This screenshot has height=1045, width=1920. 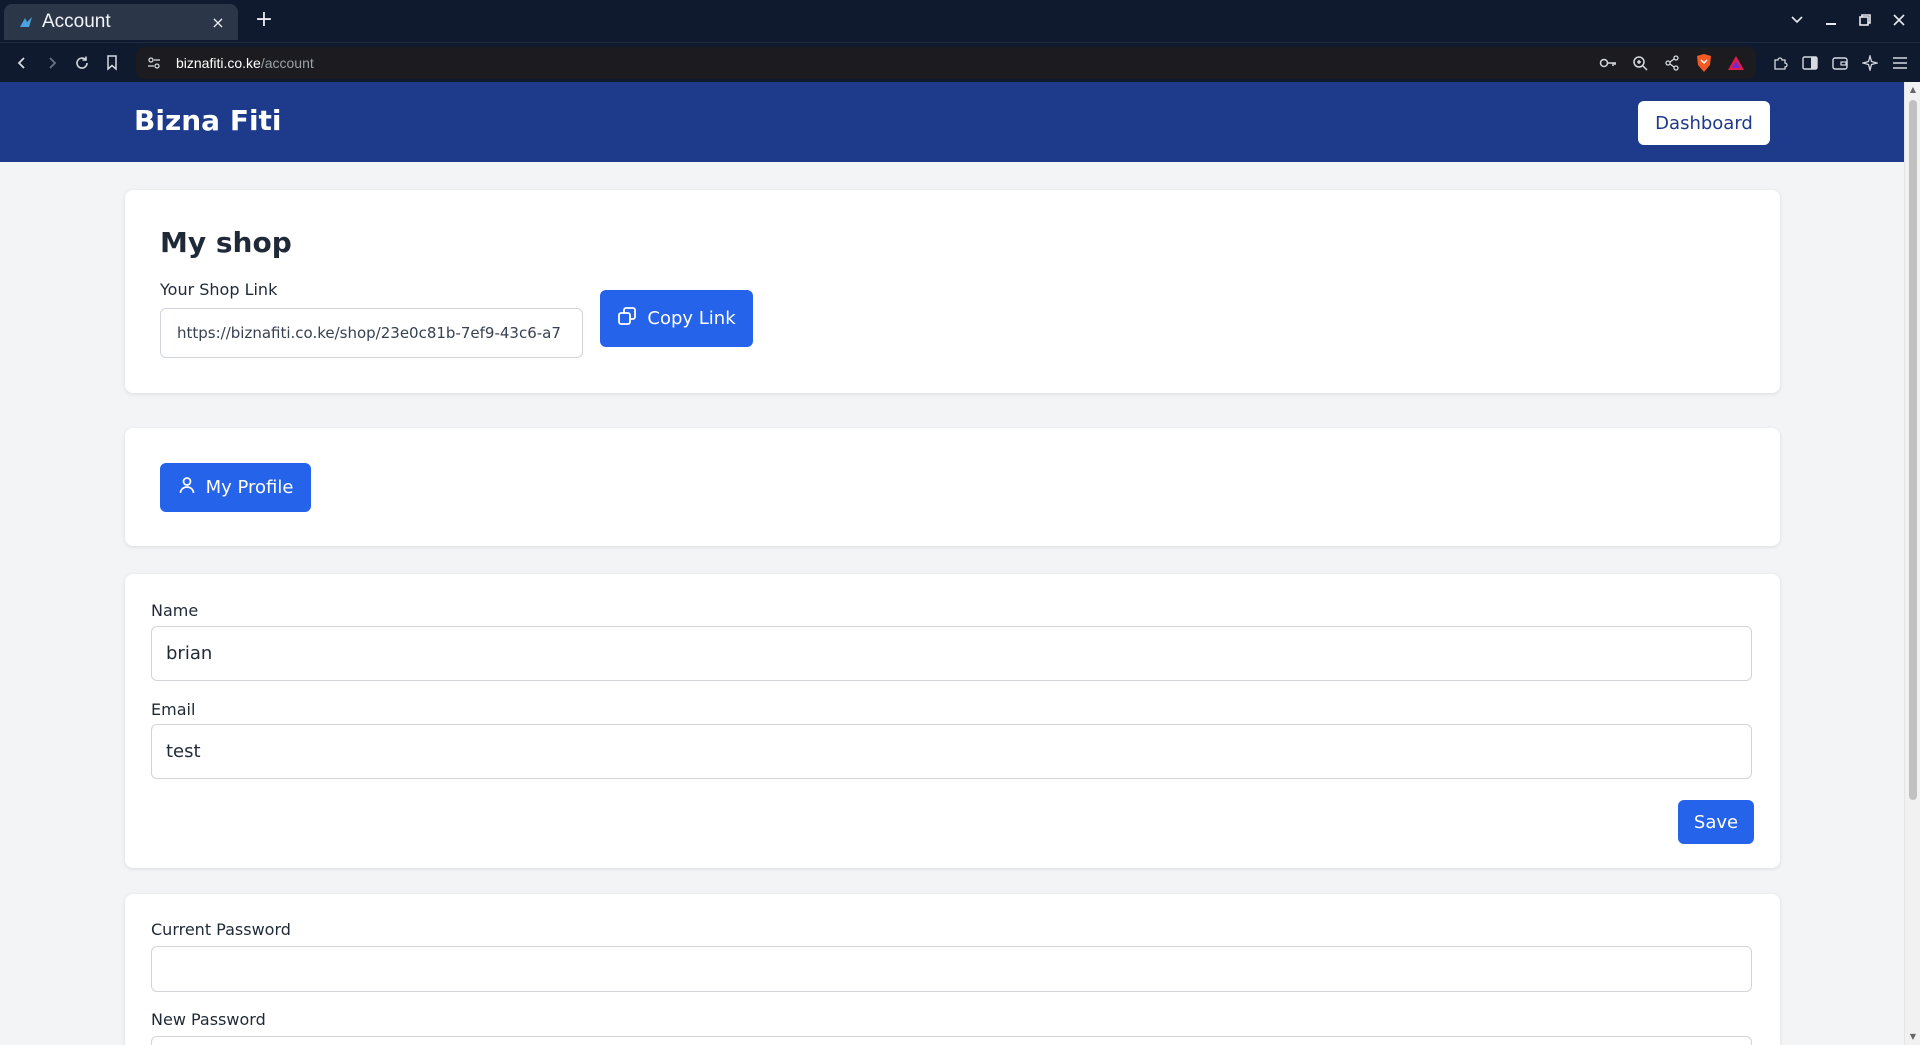 What do you see at coordinates (1848, 20) in the screenshot?
I see `window-controls` at bounding box center [1848, 20].